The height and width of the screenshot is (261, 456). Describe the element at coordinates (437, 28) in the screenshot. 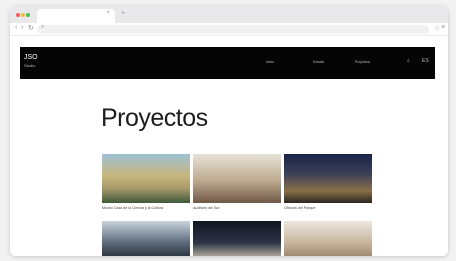

I see `bookmark-icon: ☆` at that location.